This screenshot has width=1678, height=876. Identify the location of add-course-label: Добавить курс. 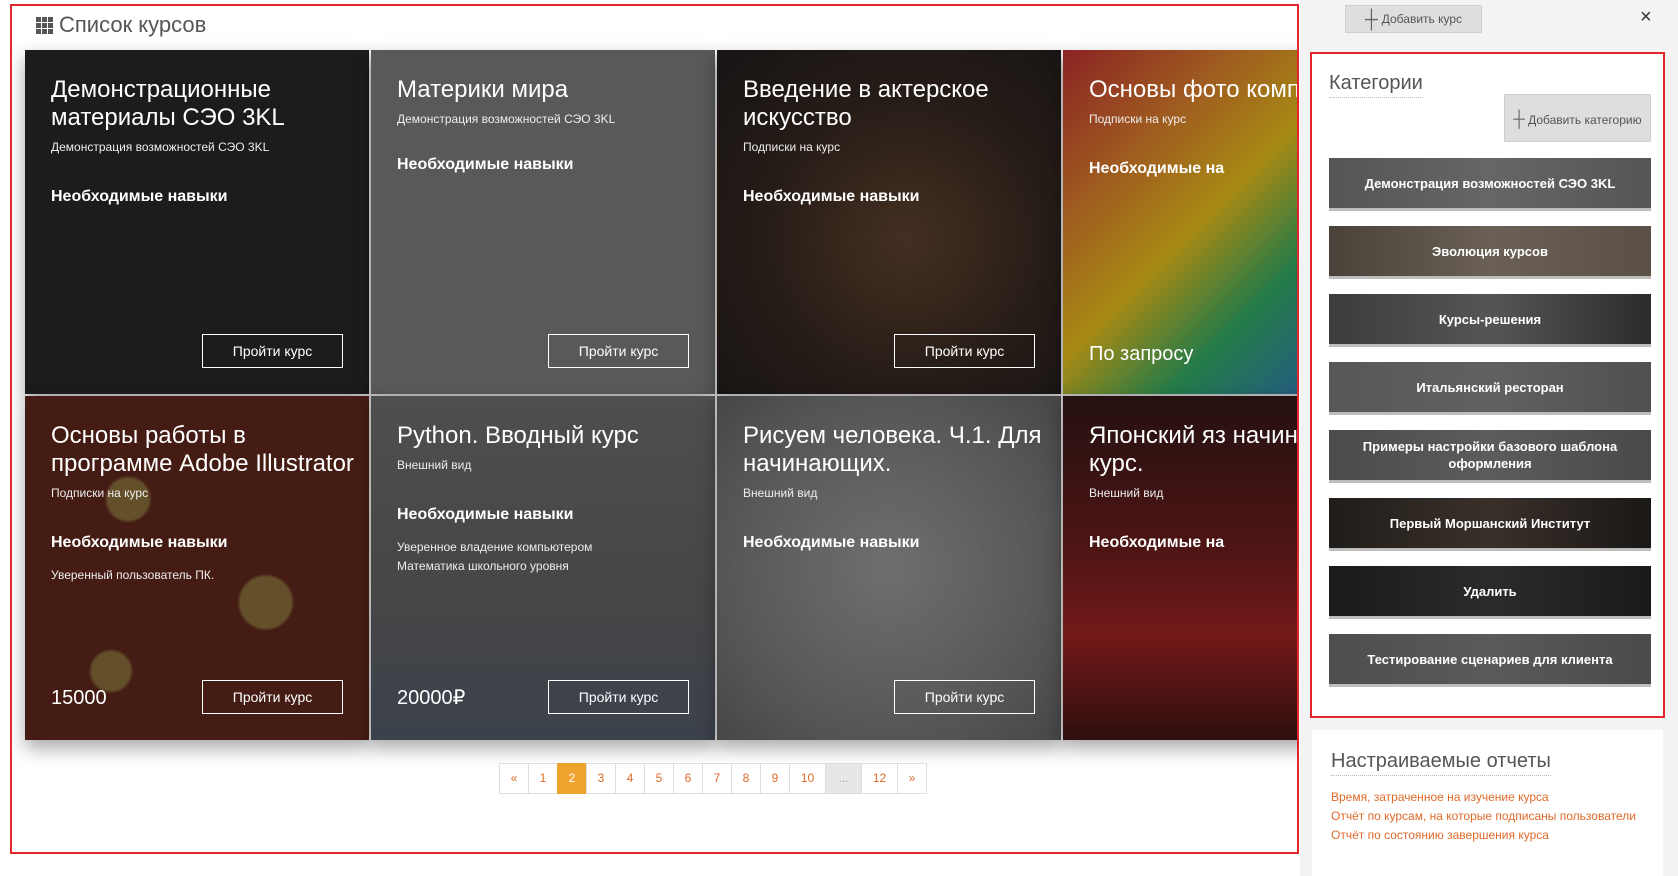
(1422, 19).